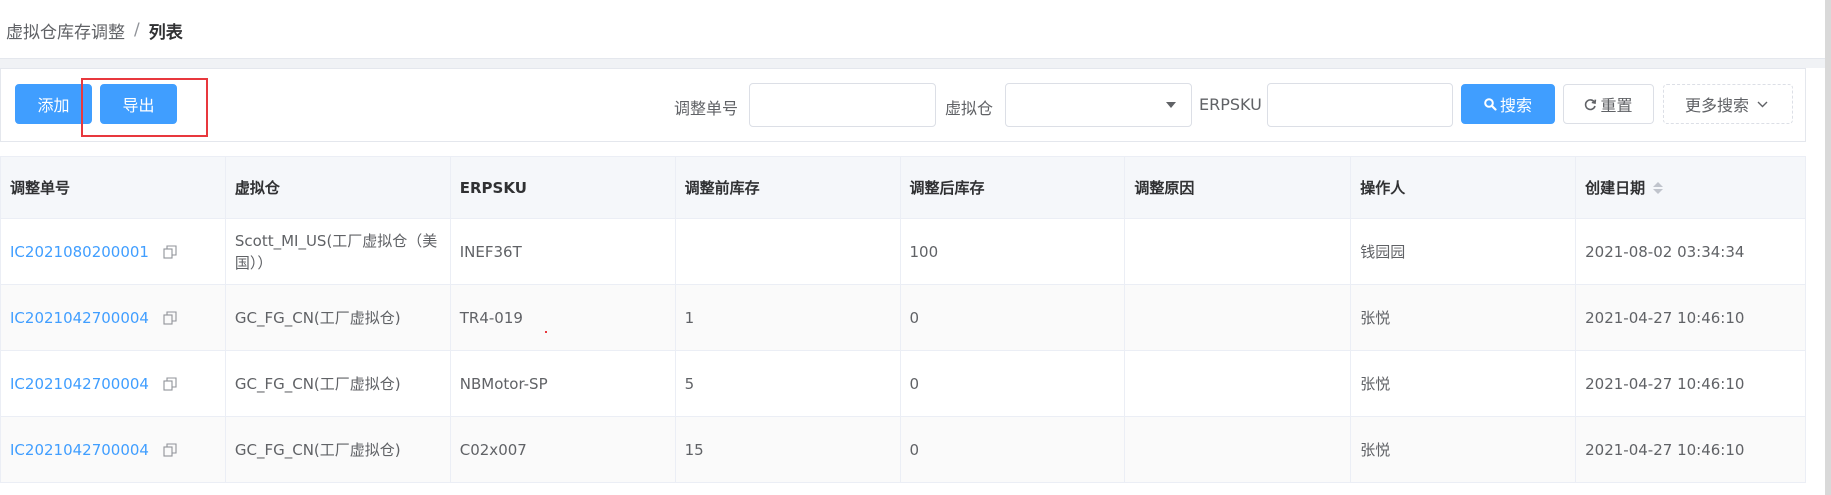 The width and height of the screenshot is (1831, 495). What do you see at coordinates (915, 63) in the screenshot?
I see `section-gap` at bounding box center [915, 63].